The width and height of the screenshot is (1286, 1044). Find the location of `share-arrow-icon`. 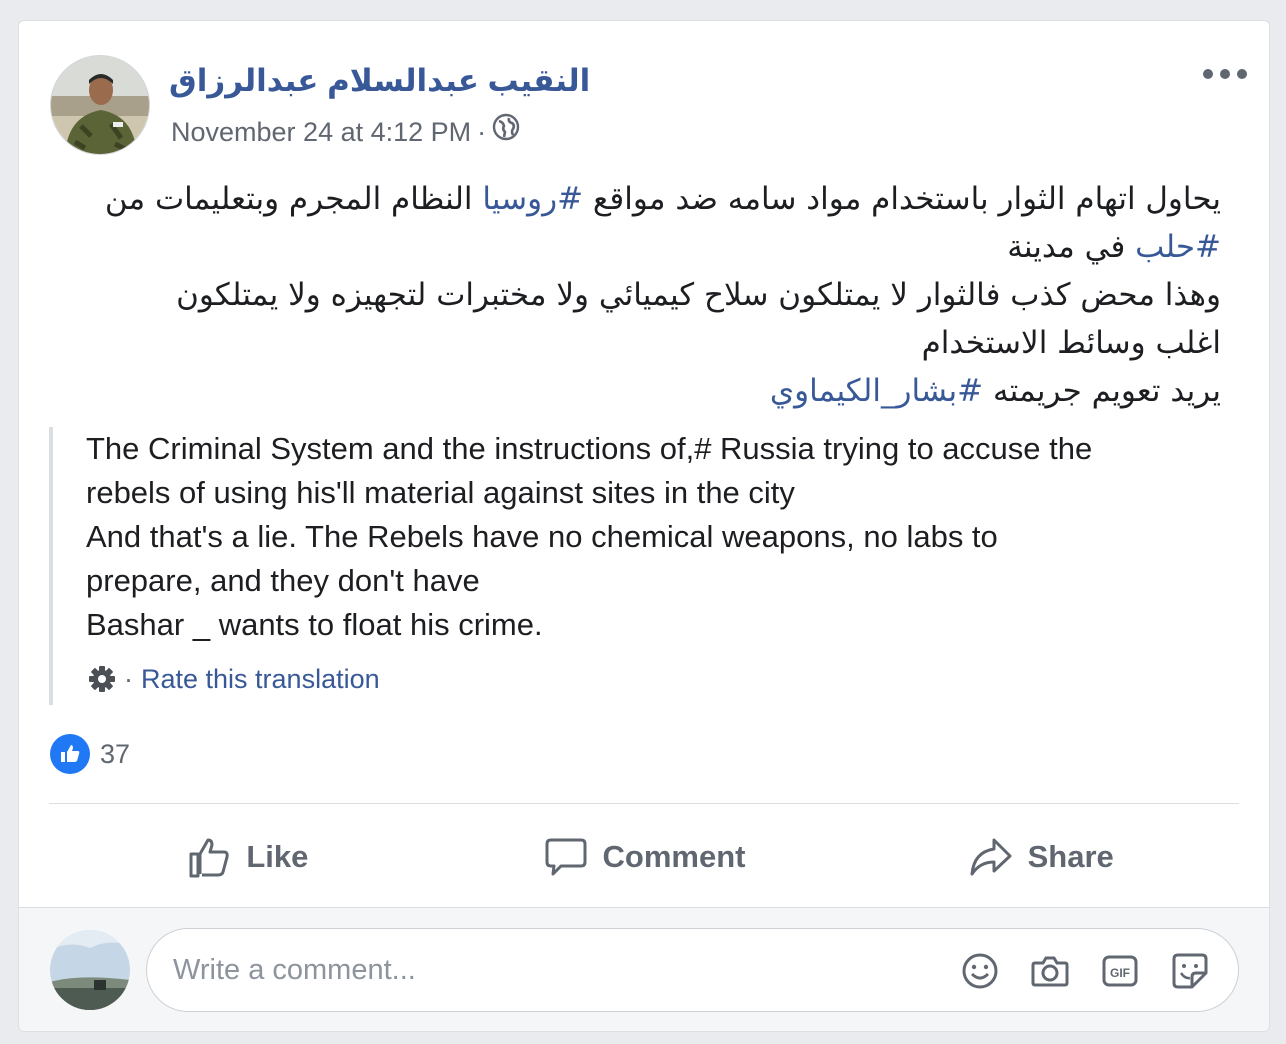

share-arrow-icon is located at coordinates (991, 857).